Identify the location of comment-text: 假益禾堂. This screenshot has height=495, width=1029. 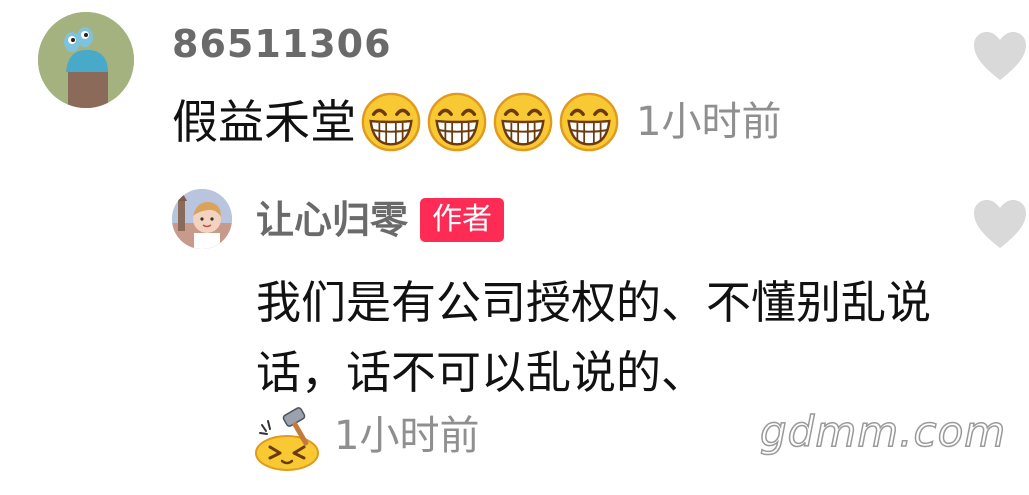
(264, 122).